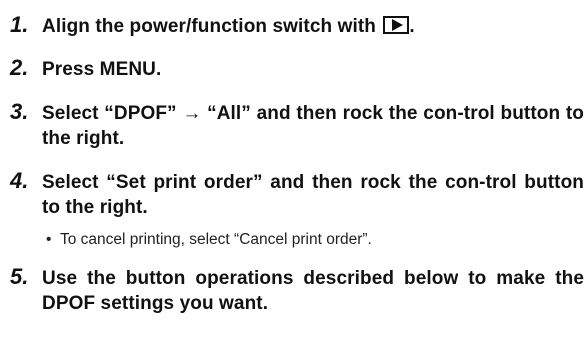 The image size is (588, 357). What do you see at coordinates (19, 180) in the screenshot?
I see `step-number: 4.` at bounding box center [19, 180].